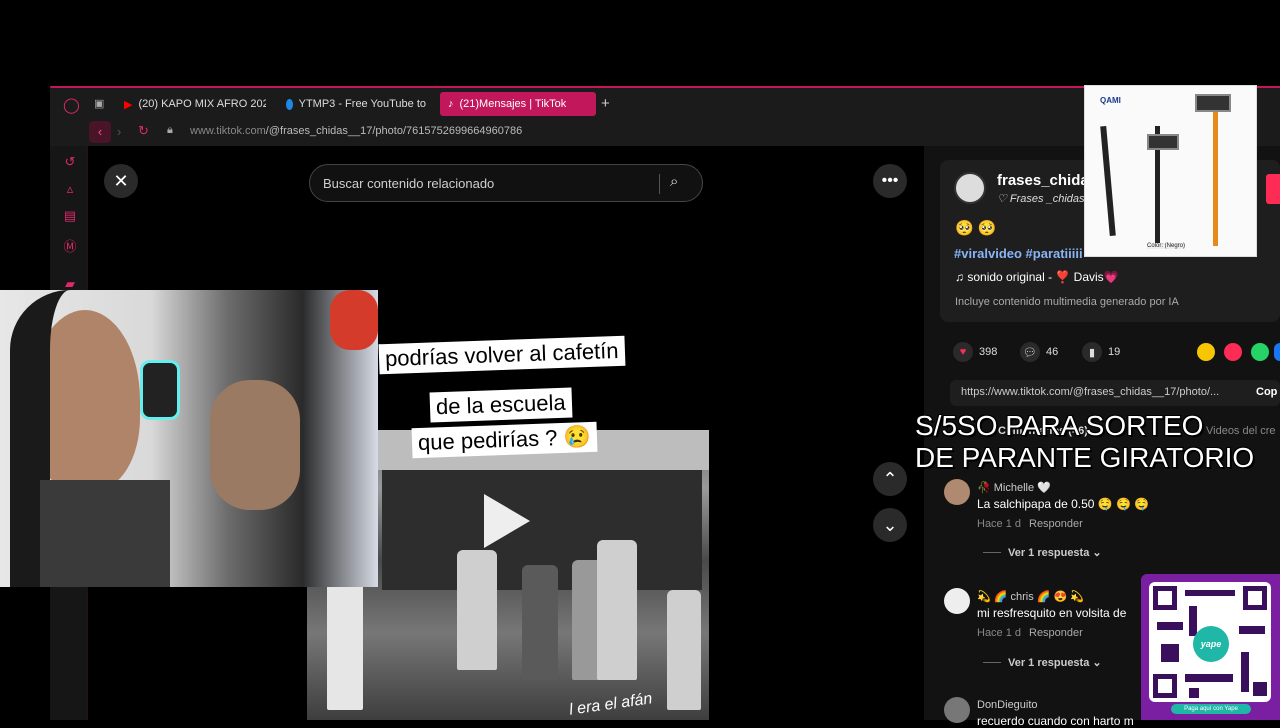 The width and height of the screenshot is (1280, 728). I want to click on overlay-line-1: S/5SO PARA SORTEO, so click(1059, 425).